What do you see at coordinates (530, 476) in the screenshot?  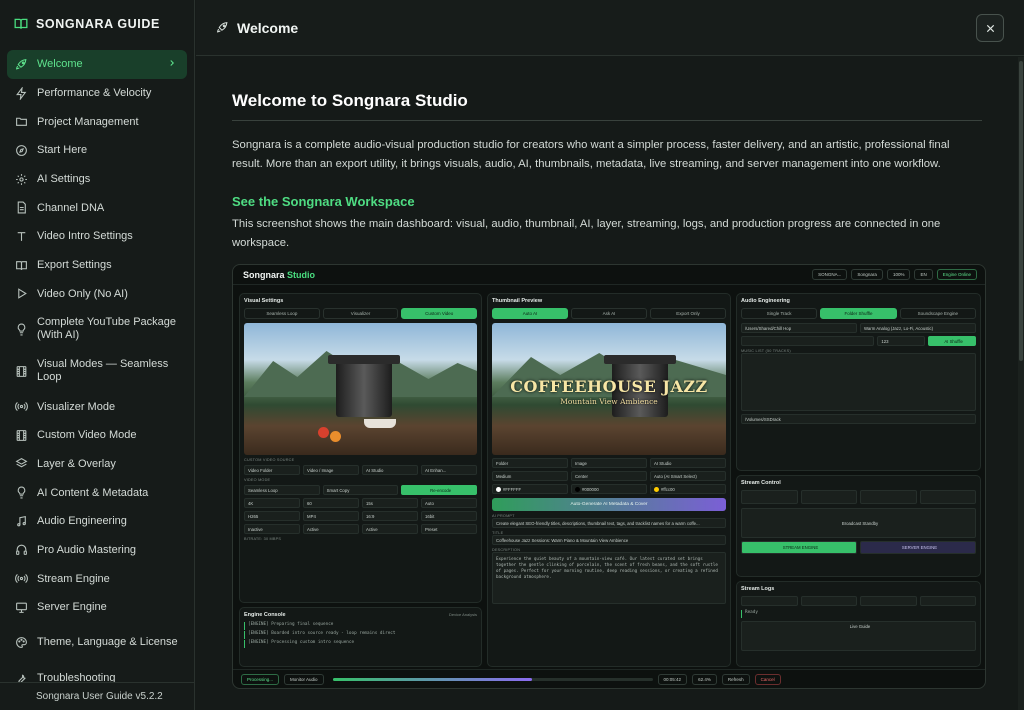 I see `shot-thumb-field: Medium` at bounding box center [530, 476].